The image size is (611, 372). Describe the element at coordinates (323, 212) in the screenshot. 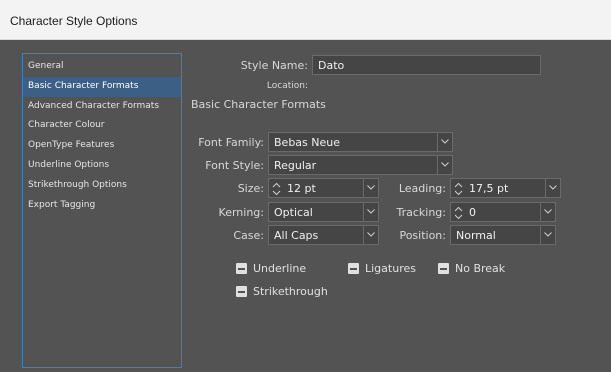

I see `kerning-combo: Optical` at that location.